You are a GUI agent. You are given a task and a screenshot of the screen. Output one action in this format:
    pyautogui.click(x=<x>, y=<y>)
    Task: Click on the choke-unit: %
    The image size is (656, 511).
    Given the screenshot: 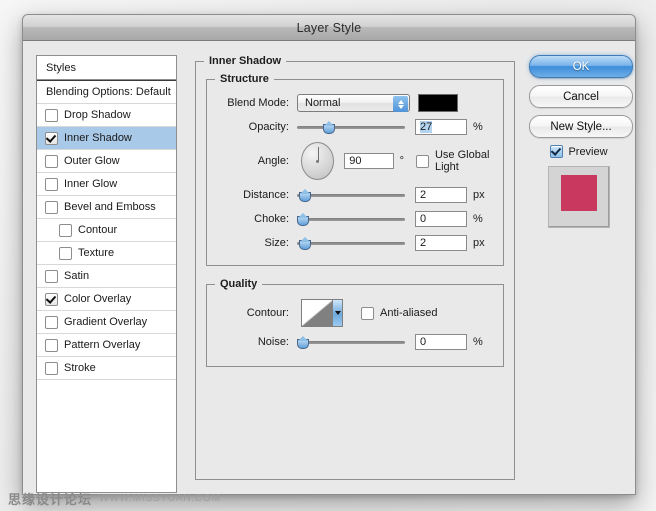 What is the action you would take?
    pyautogui.click(x=478, y=219)
    